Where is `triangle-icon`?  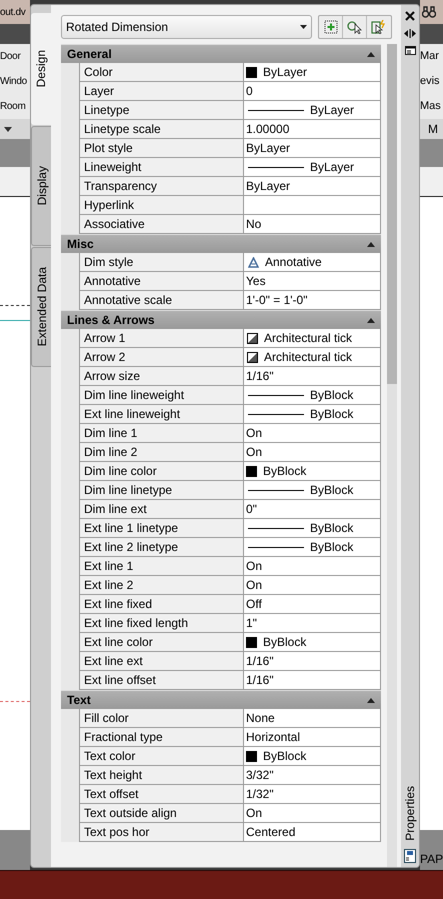
triangle-icon is located at coordinates (253, 262).